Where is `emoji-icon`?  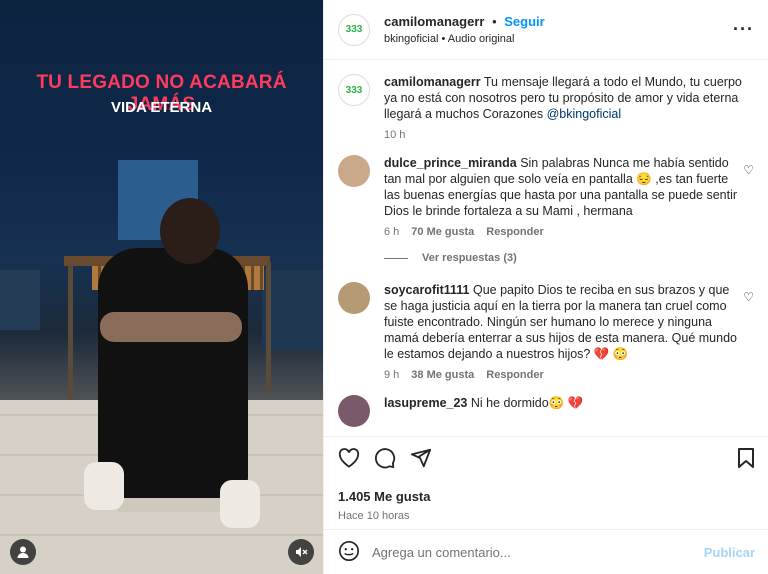 emoji-icon is located at coordinates (349, 552).